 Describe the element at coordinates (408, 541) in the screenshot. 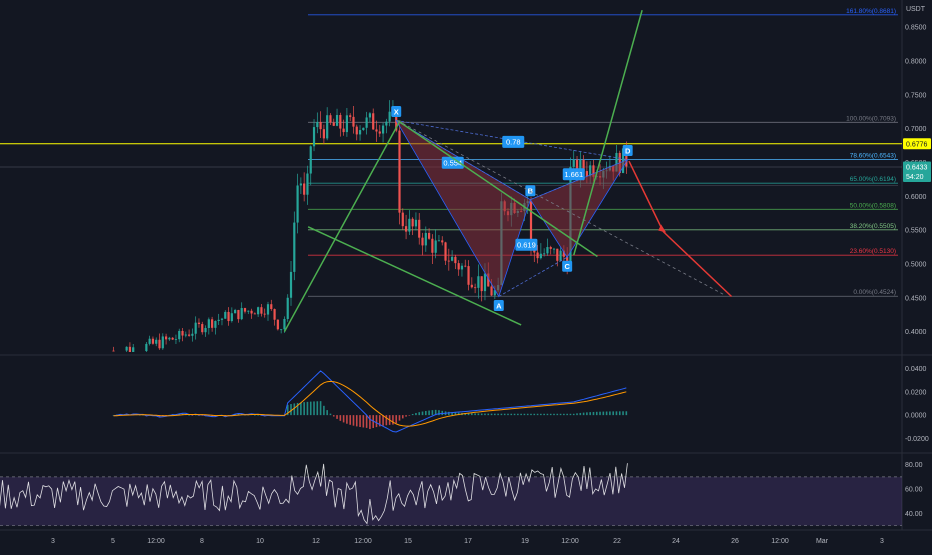

I see `time-tick-label: 15` at that location.